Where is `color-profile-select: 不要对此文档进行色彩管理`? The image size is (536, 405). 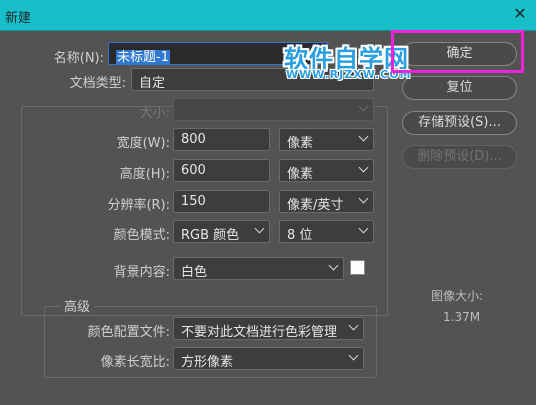 color-profile-select: 不要对此文档进行色彩管理 is located at coordinates (268, 328).